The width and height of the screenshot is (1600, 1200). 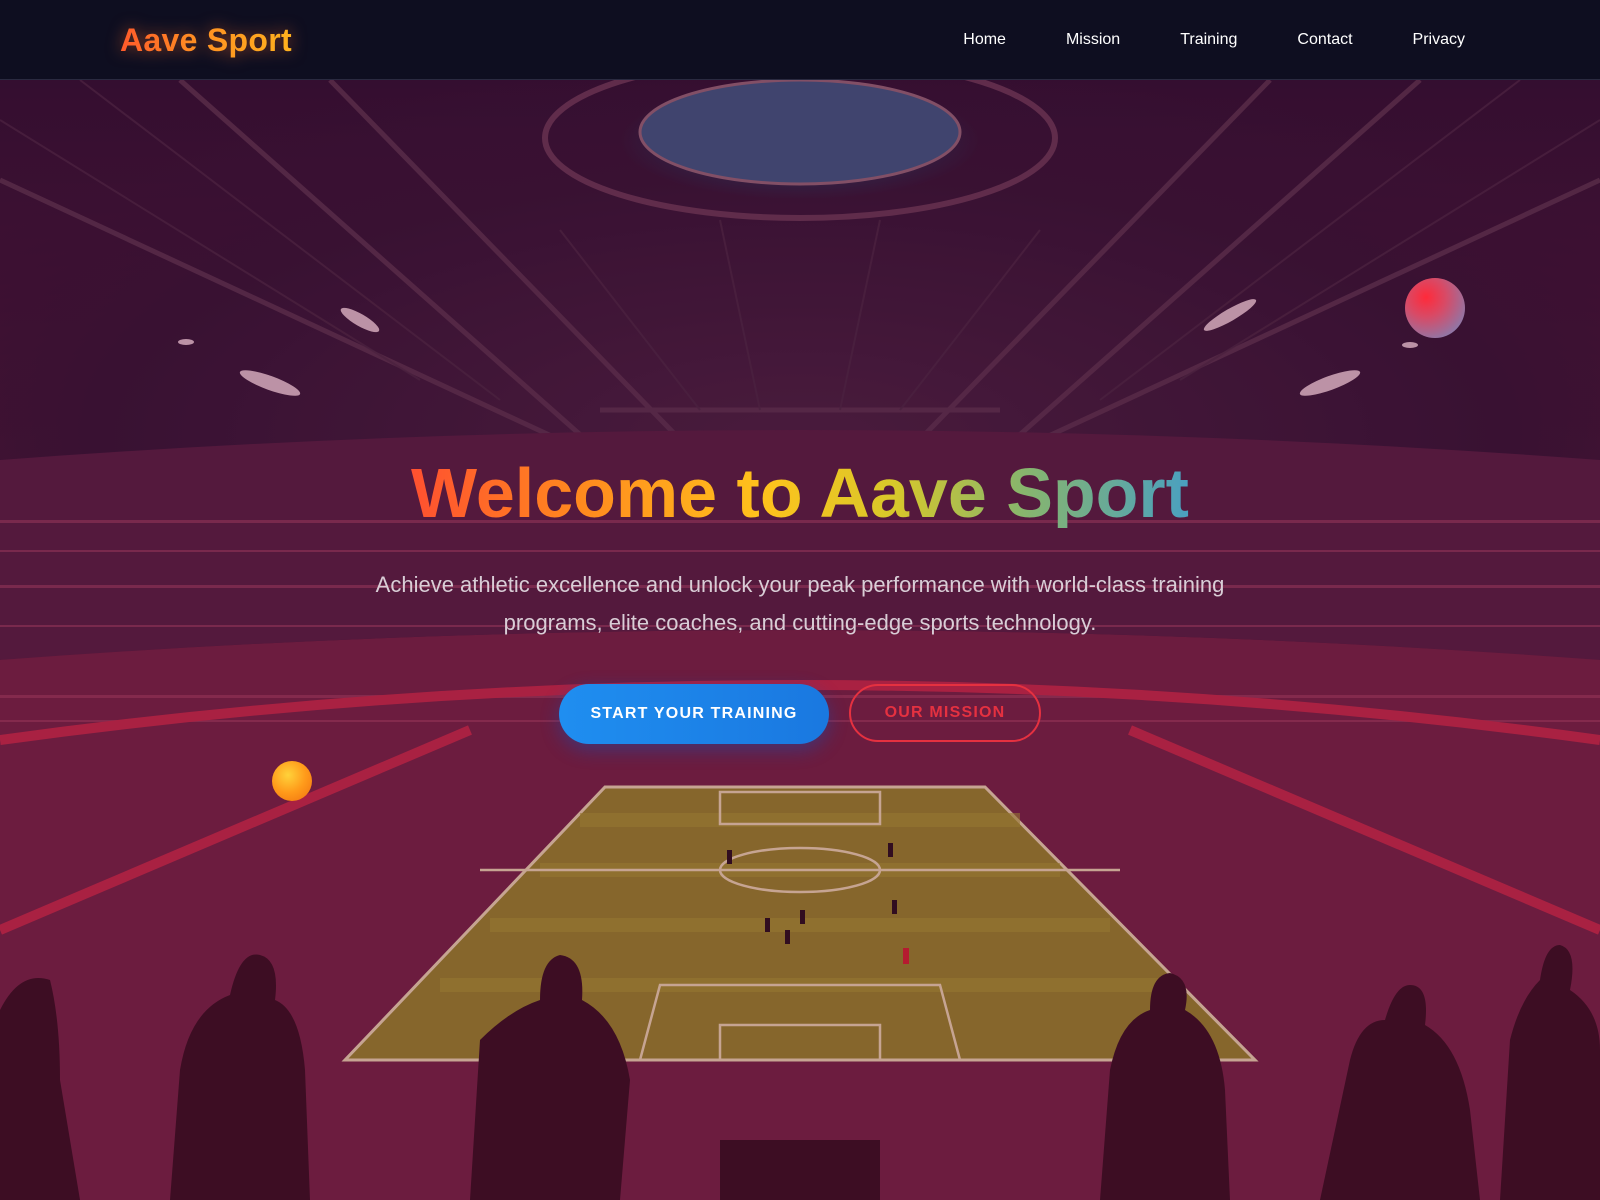 I want to click on start-training-button: START YOUR TRAINING, so click(x=694, y=714).